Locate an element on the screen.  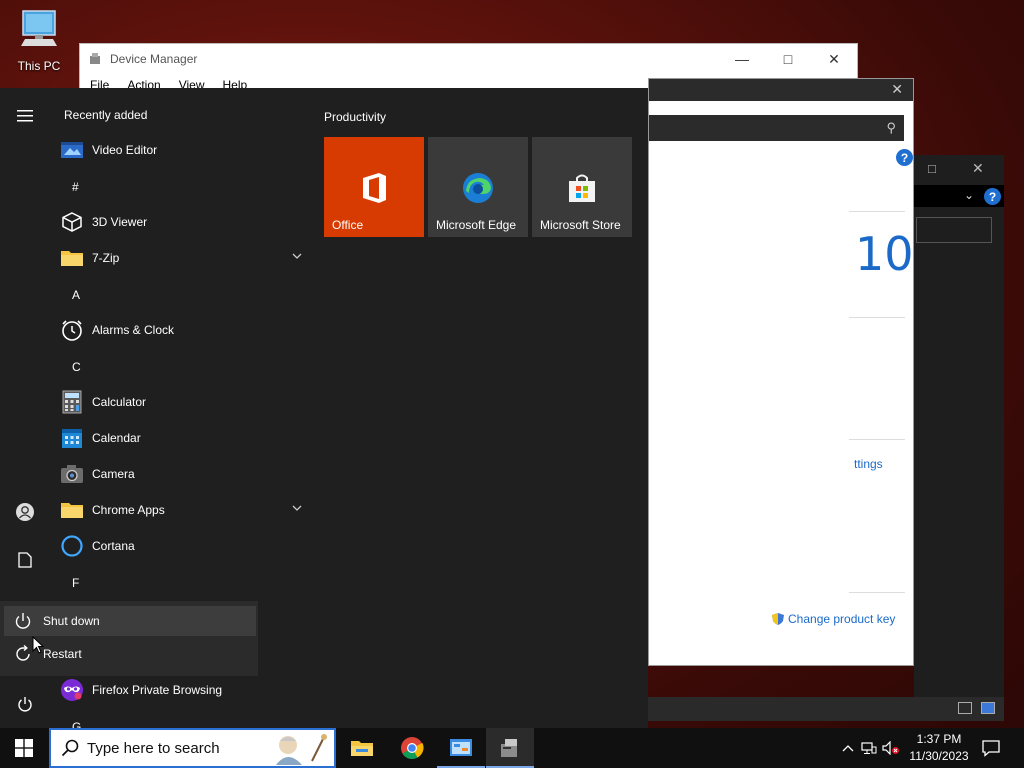
volume-button is located at coordinates (891, 748).